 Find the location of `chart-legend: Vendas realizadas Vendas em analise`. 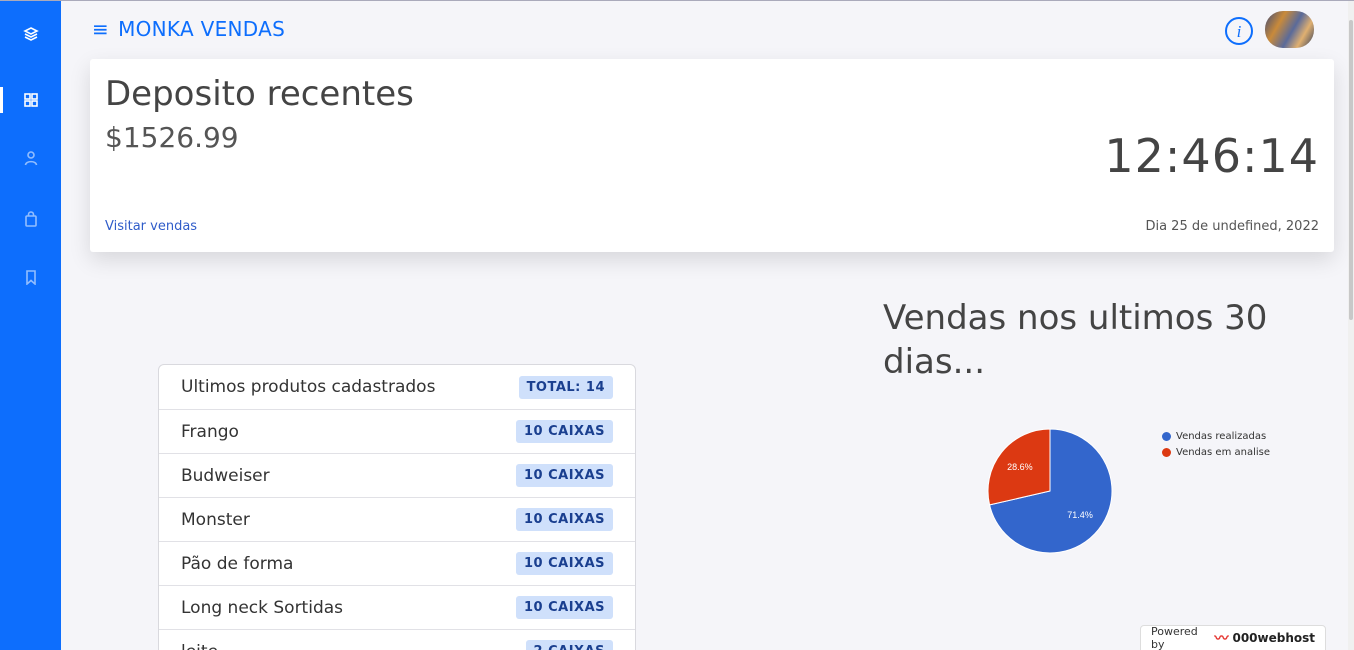

chart-legend: Vendas realizadas Vendas em analise is located at coordinates (1216, 444).